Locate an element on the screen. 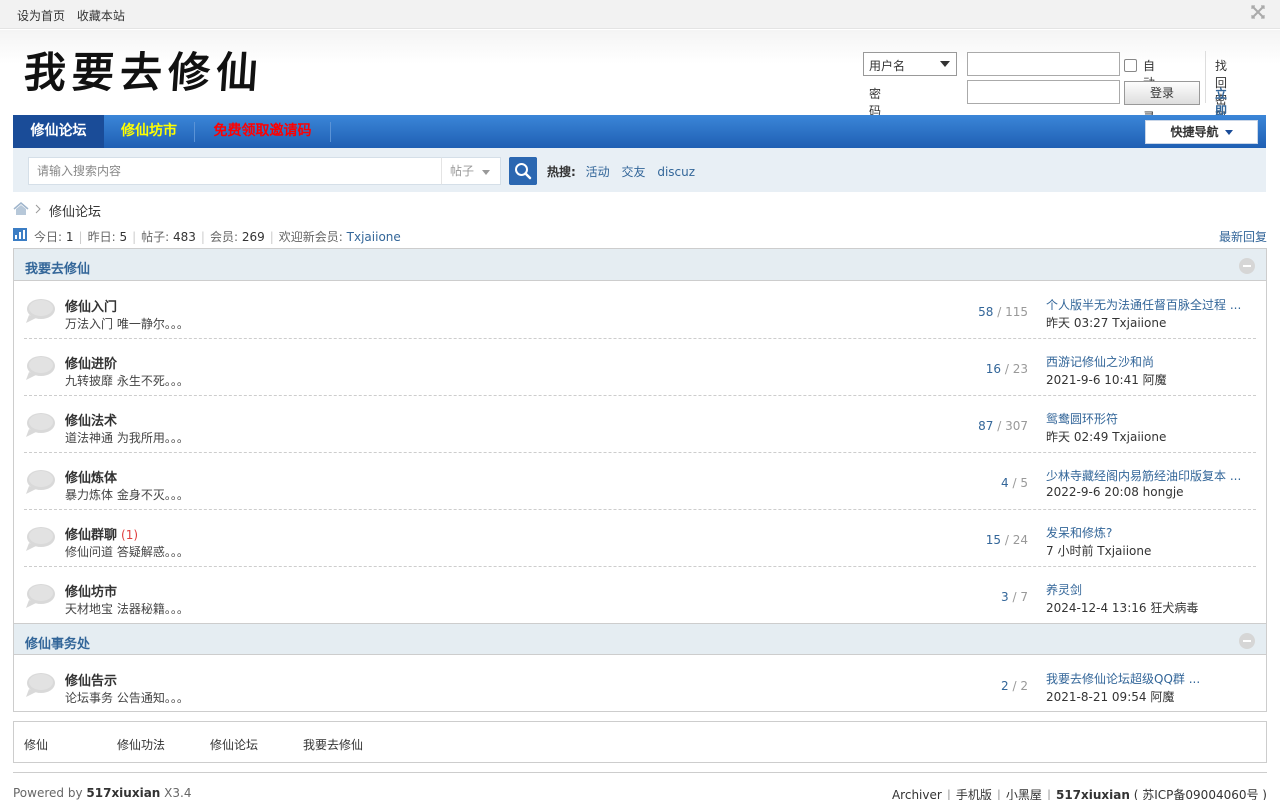  friend-link: 修仙功法 is located at coordinates (141, 744).